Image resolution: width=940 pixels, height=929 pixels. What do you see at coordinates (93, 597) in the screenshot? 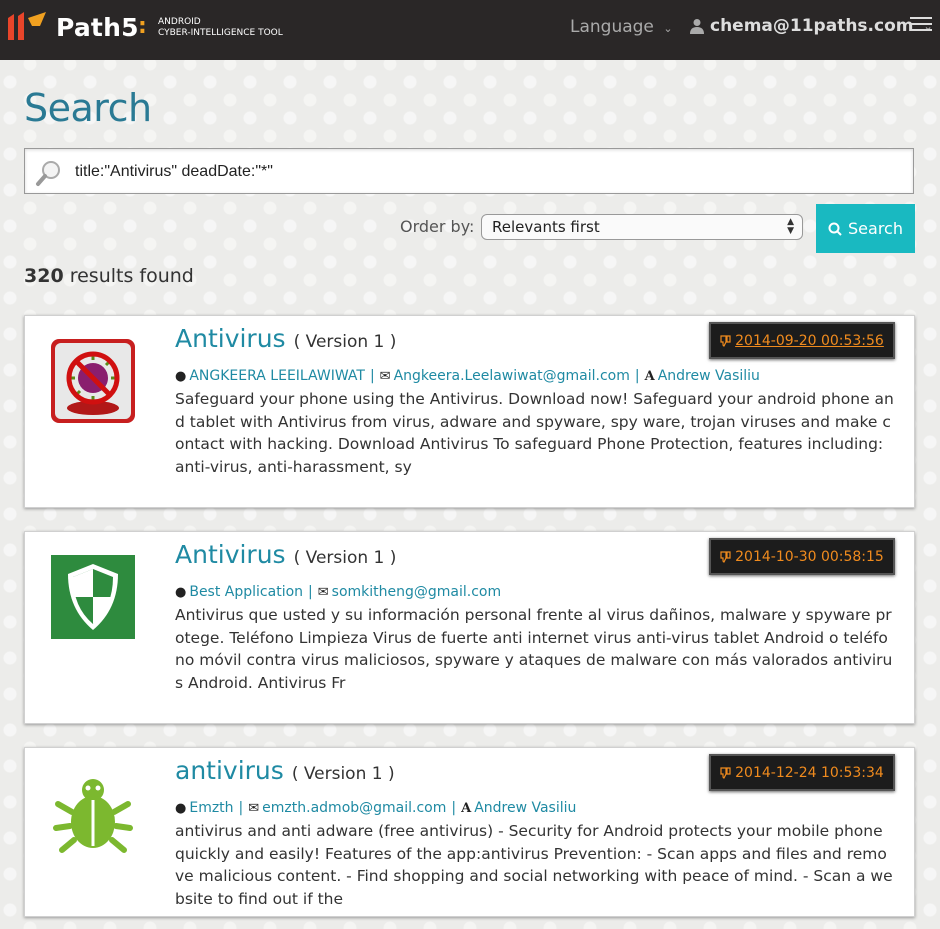
I see `shield-icon` at bounding box center [93, 597].